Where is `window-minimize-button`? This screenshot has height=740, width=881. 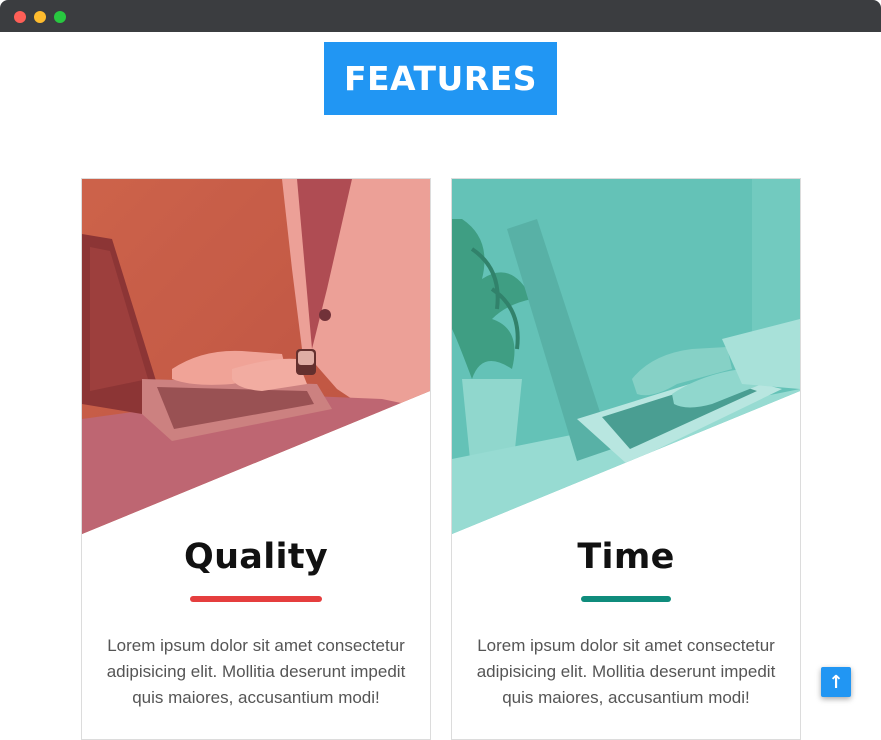
window-minimize-button is located at coordinates (40, 17).